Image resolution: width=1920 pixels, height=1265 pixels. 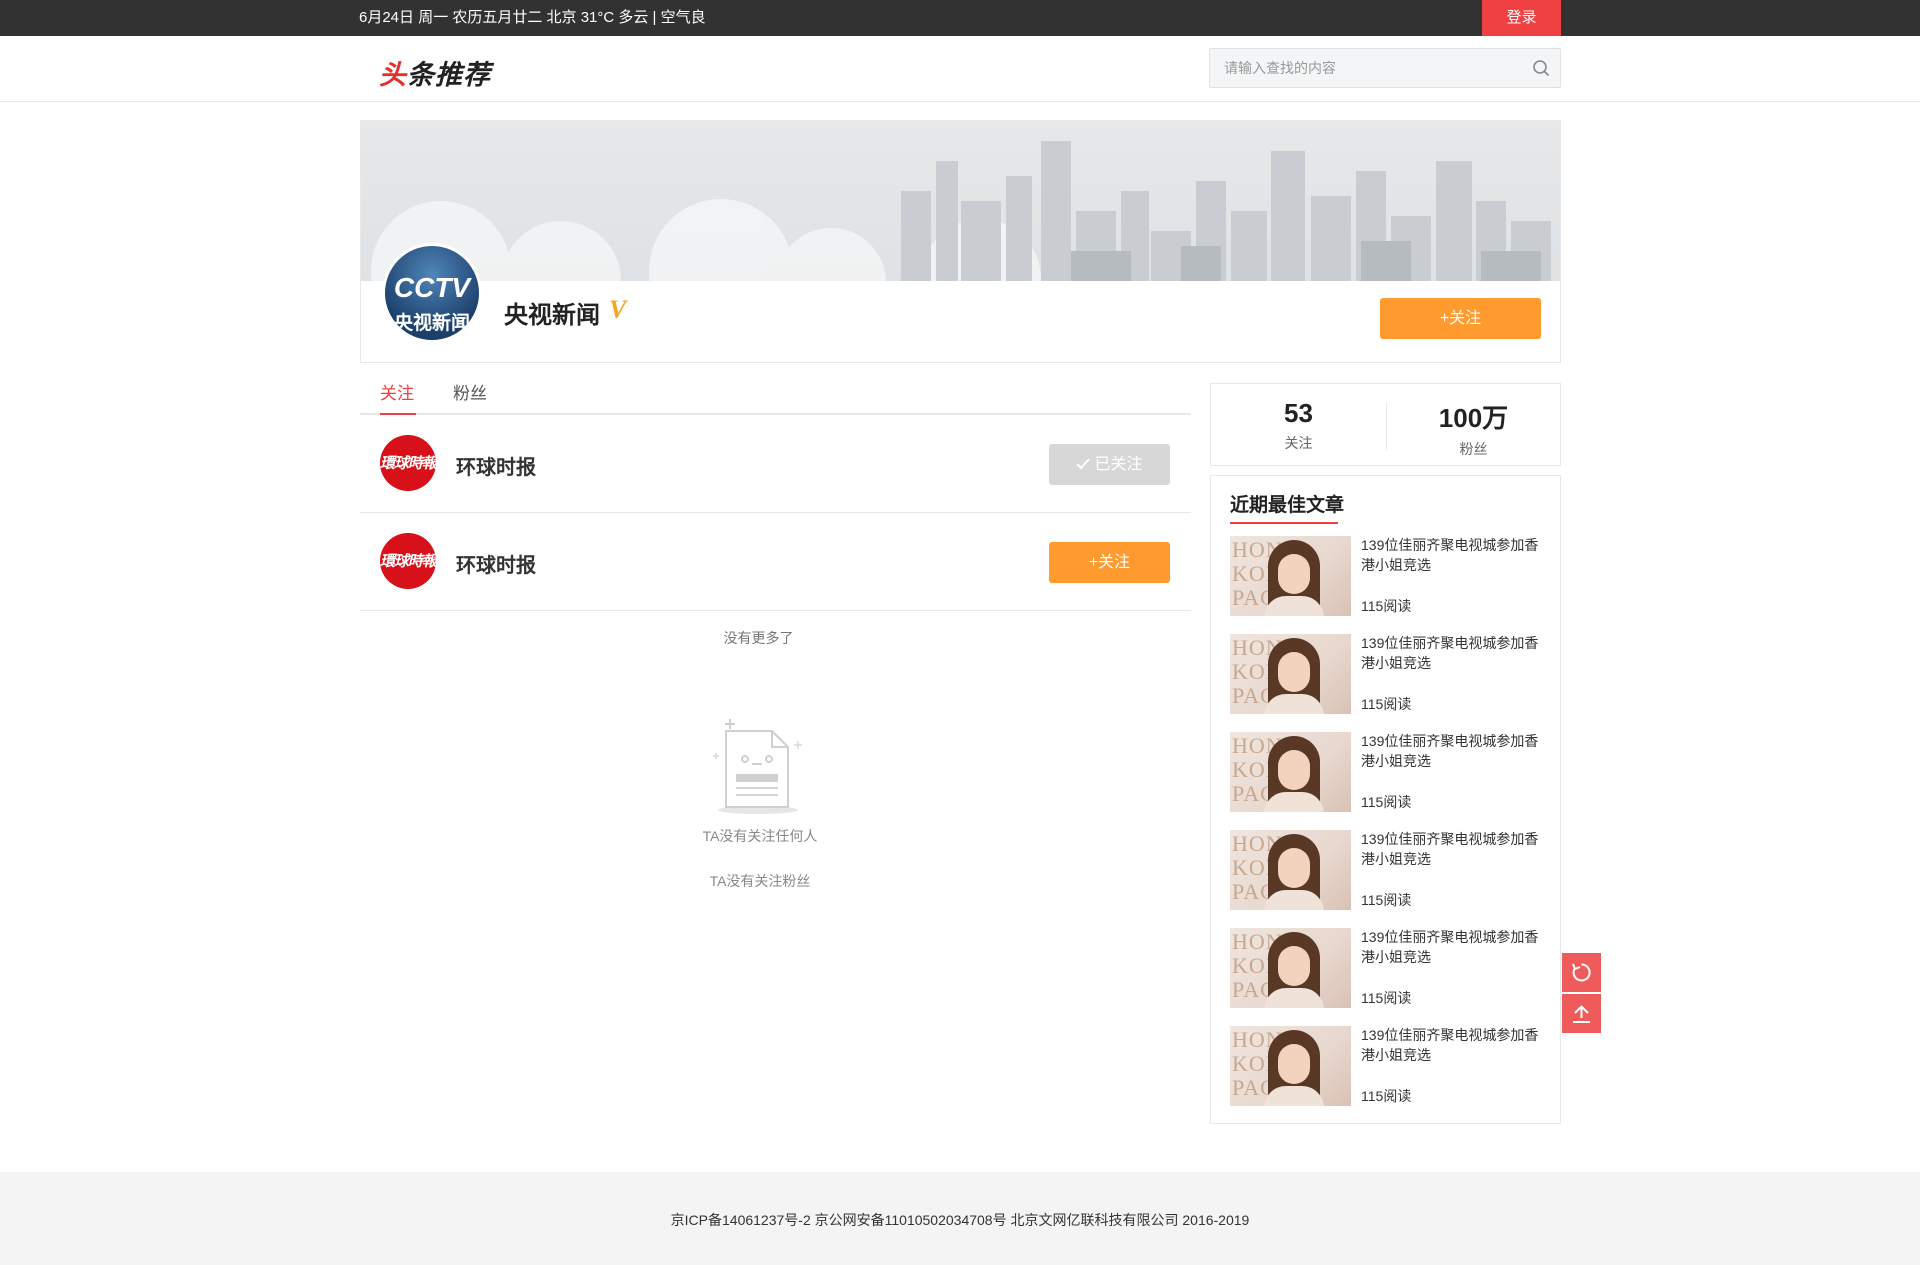 I want to click on no-more-text: 没有更多了, so click(x=758, y=638).